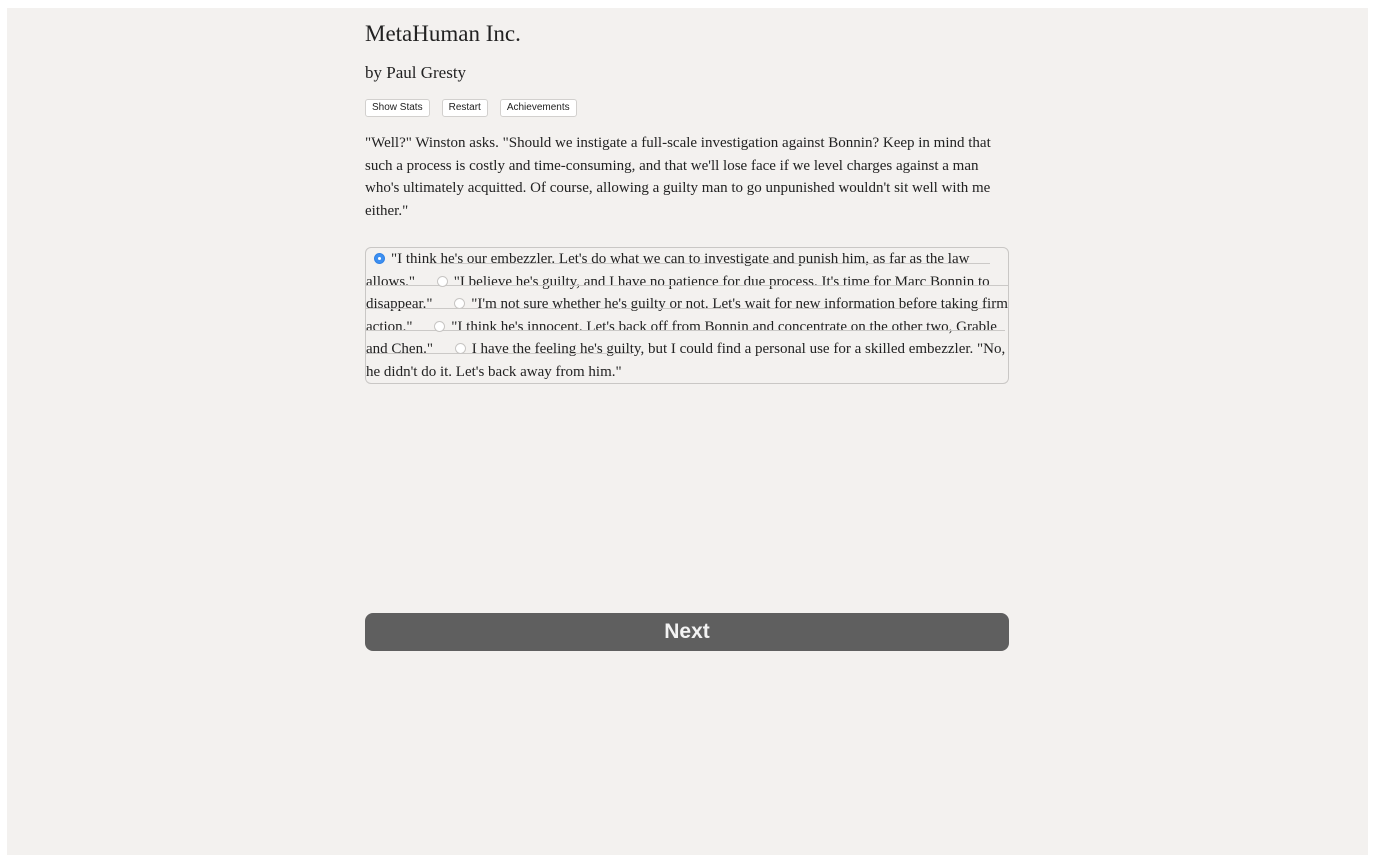 The image size is (1373, 855). Describe the element at coordinates (538, 108) in the screenshot. I see `achievements-button: Achievements` at that location.